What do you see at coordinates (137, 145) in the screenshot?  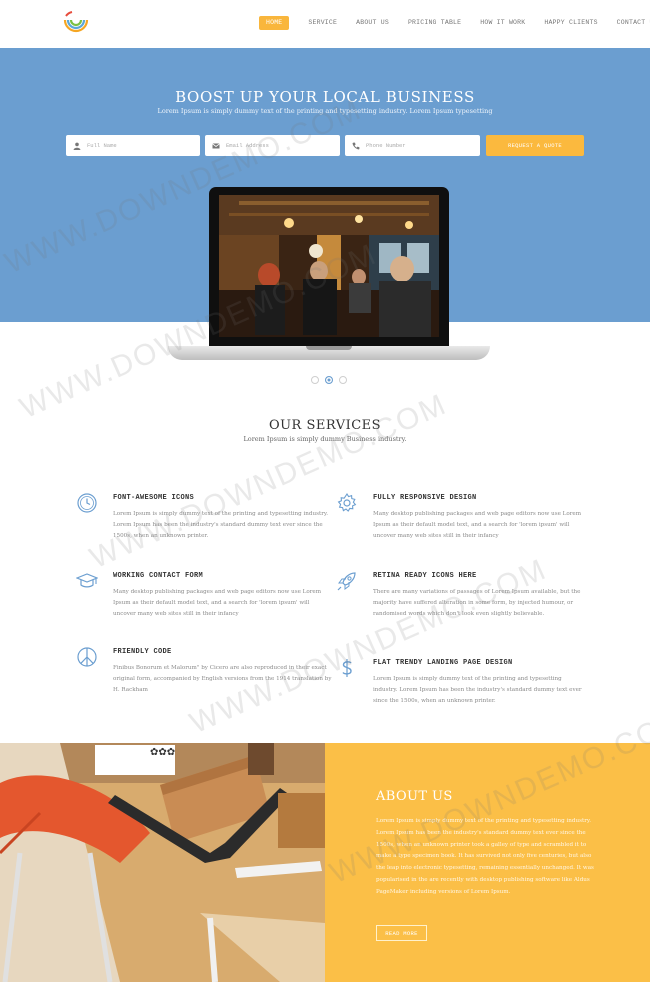 I see `full-name-input` at bounding box center [137, 145].